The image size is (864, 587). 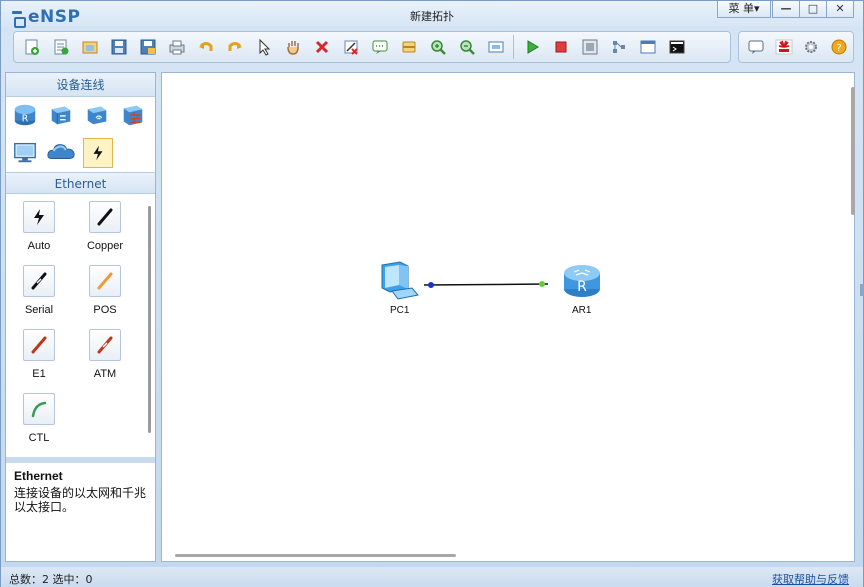 I want to click on description-title: Ethernet, so click(x=38, y=476).